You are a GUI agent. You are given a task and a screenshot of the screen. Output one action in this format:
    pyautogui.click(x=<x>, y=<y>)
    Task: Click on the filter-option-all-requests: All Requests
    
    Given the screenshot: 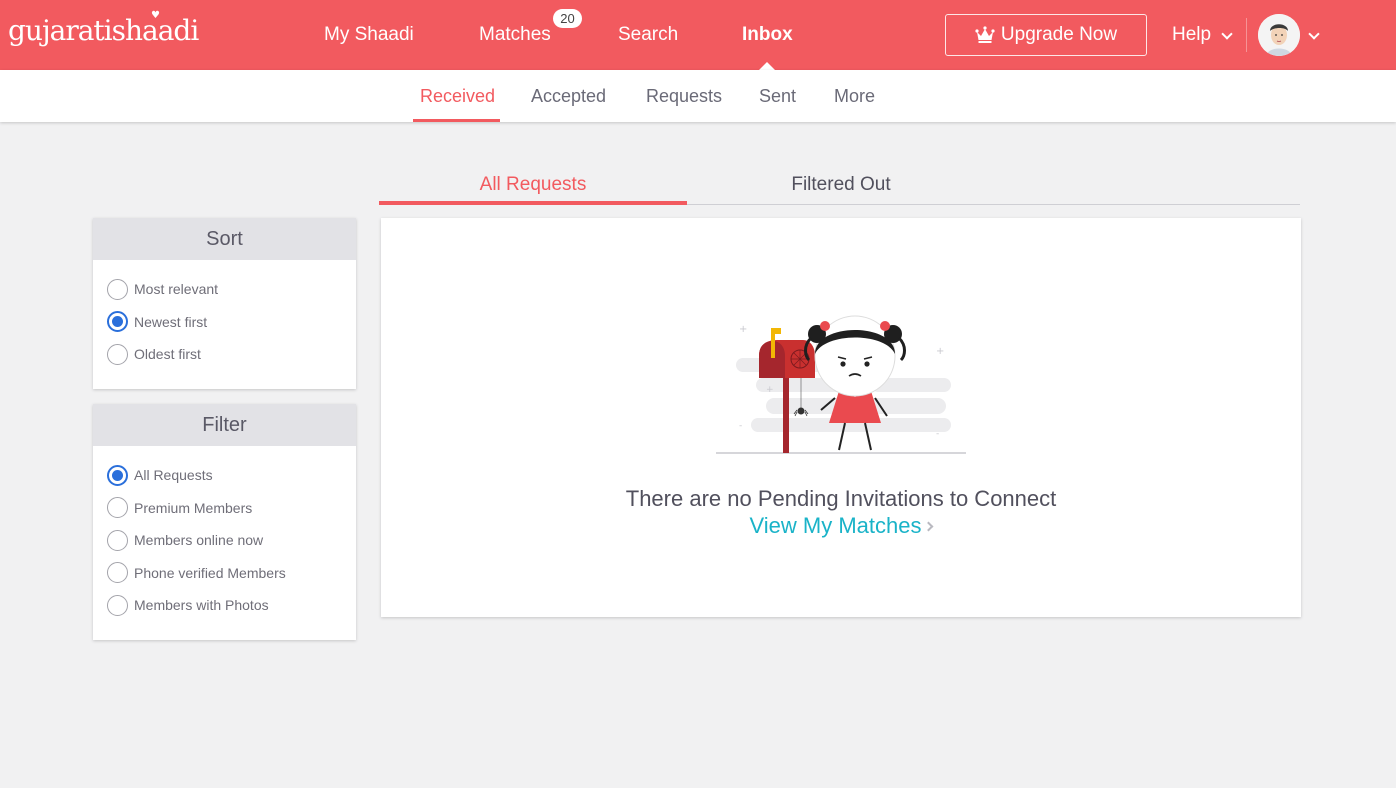 What is the action you would take?
    pyautogui.click(x=224, y=475)
    